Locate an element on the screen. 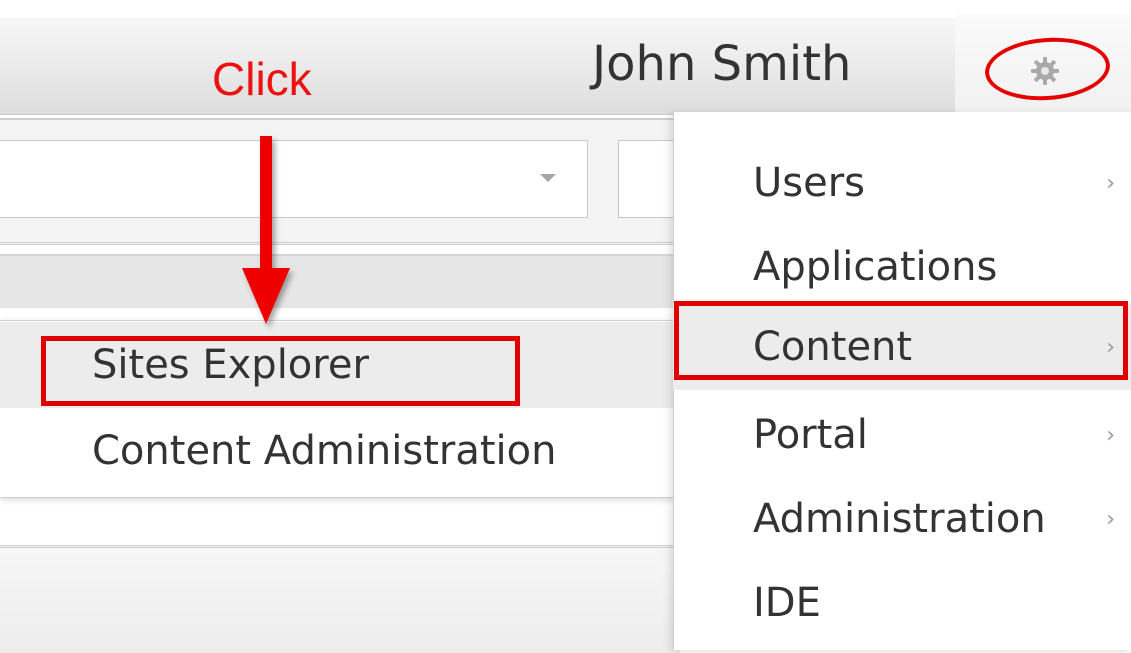 The width and height of the screenshot is (1131, 653). menu-item-label: Applications is located at coordinates (875, 267).